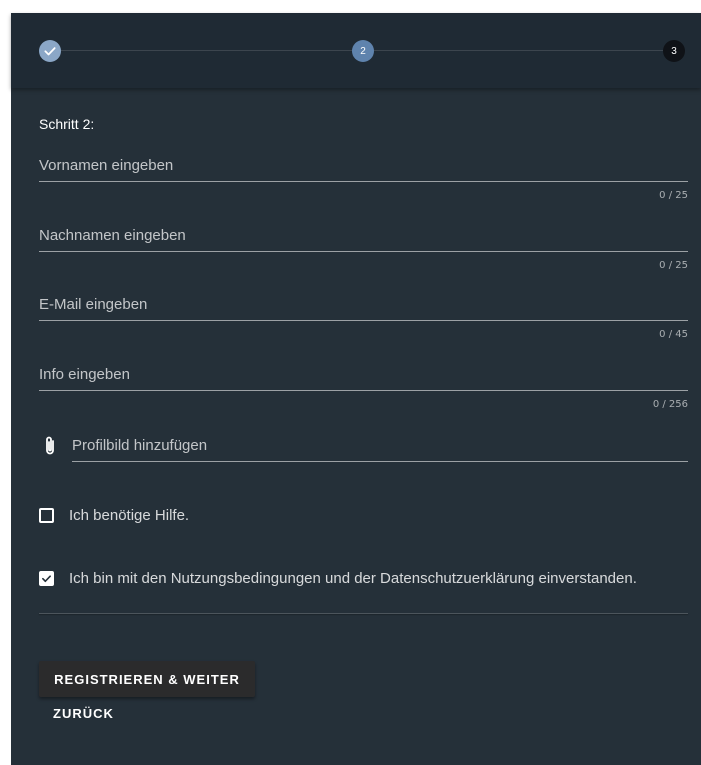 The image size is (701, 765). I want to click on step-3-pending: 3, so click(674, 51).